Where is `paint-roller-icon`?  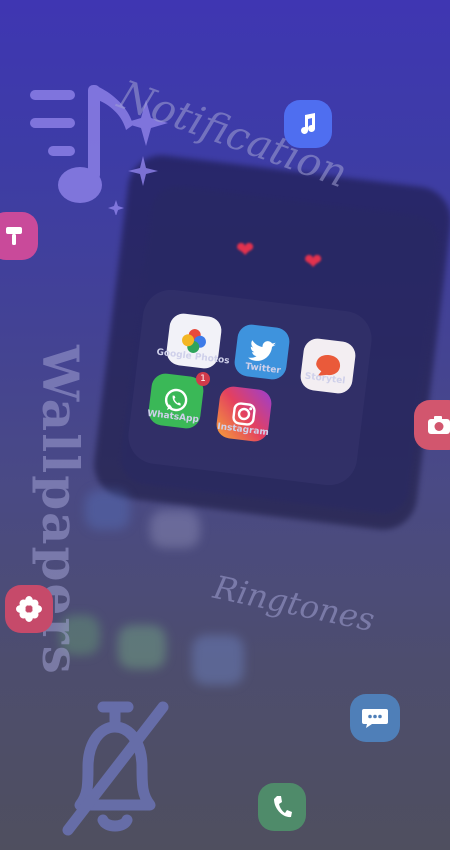 paint-roller-icon is located at coordinates (14, 236).